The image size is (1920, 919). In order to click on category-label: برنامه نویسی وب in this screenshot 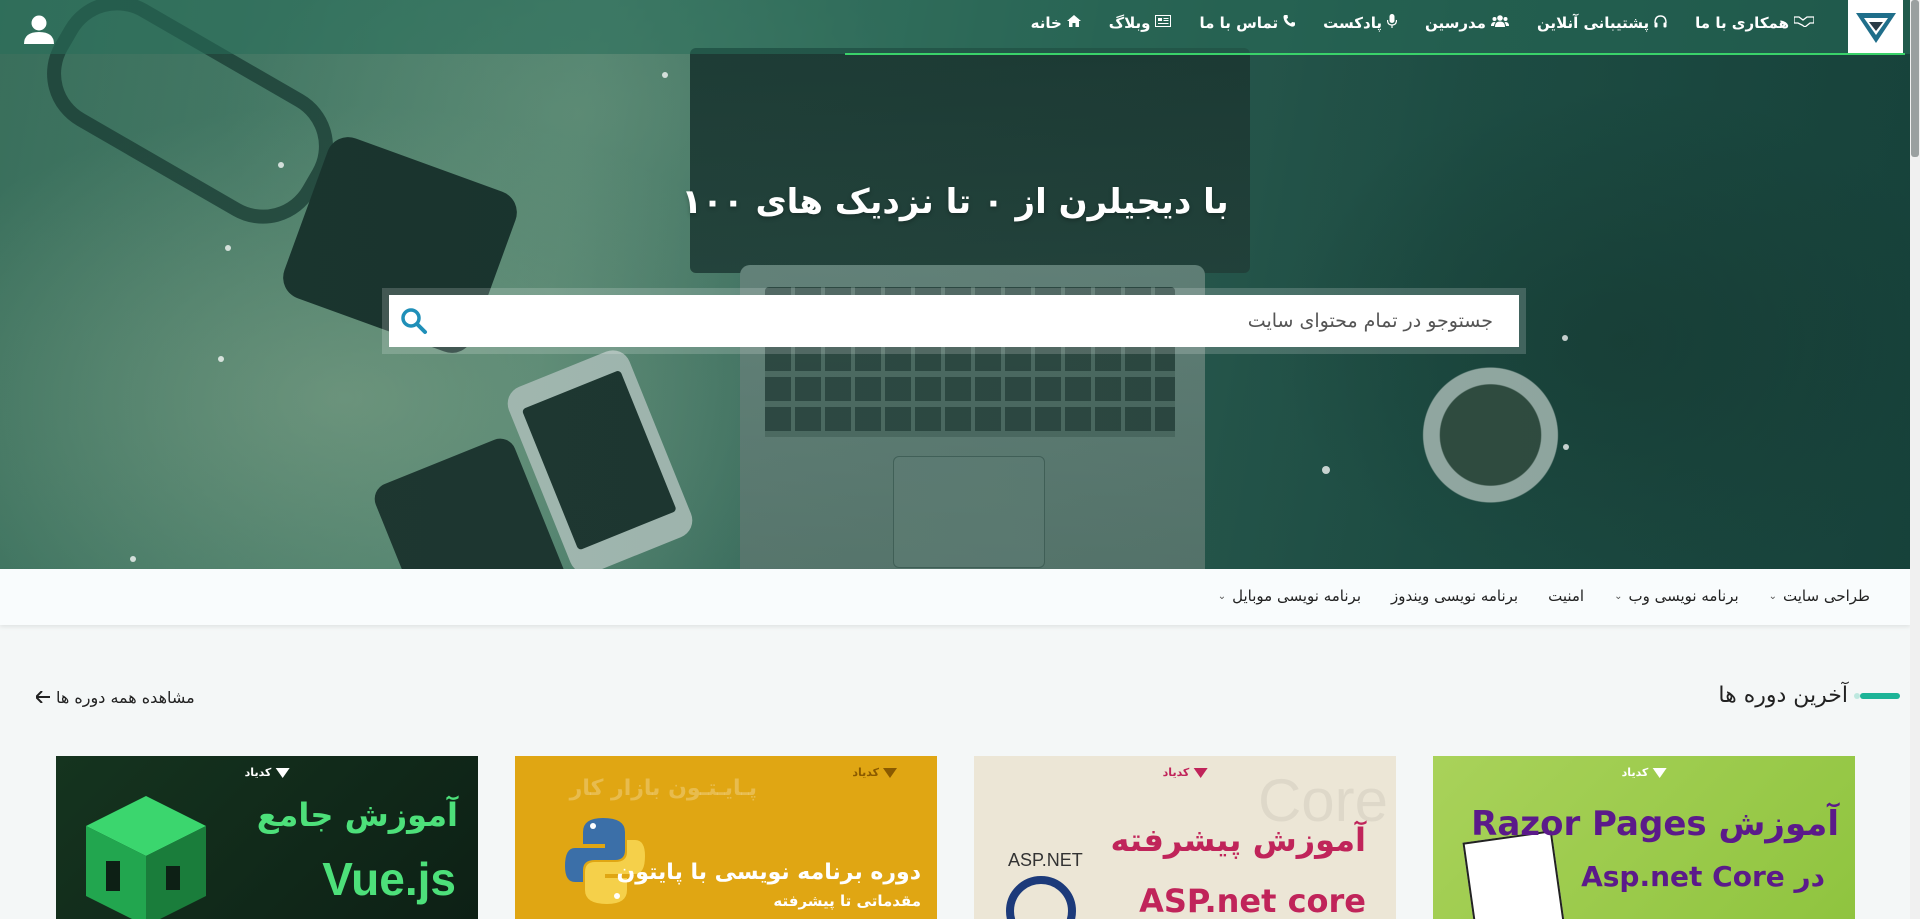, I will do `click(1683, 596)`.